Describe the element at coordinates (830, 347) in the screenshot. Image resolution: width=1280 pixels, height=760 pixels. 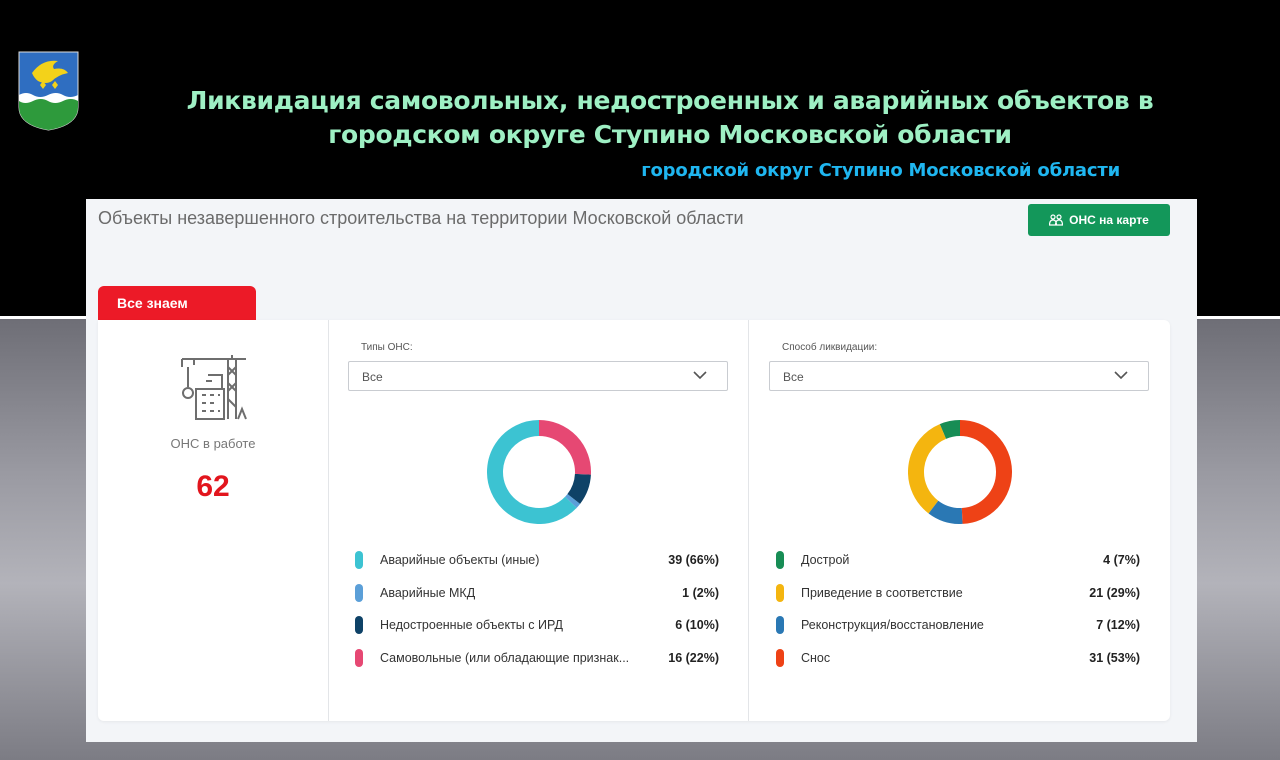
I see `liquidation-filter-label: Способ ликвидации:` at that location.